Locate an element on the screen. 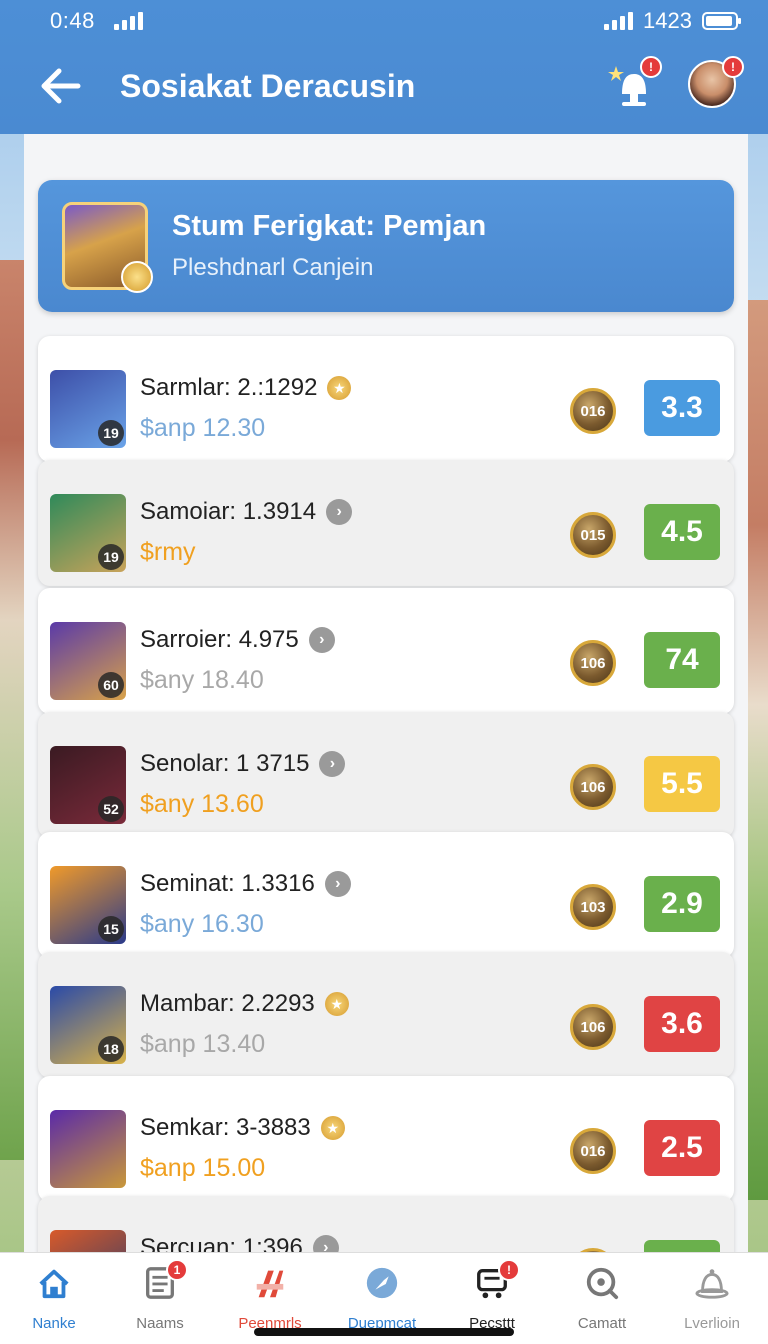 Image resolution: width=768 pixels, height=1344 pixels. card-icon is located at coordinates (270, 1283).